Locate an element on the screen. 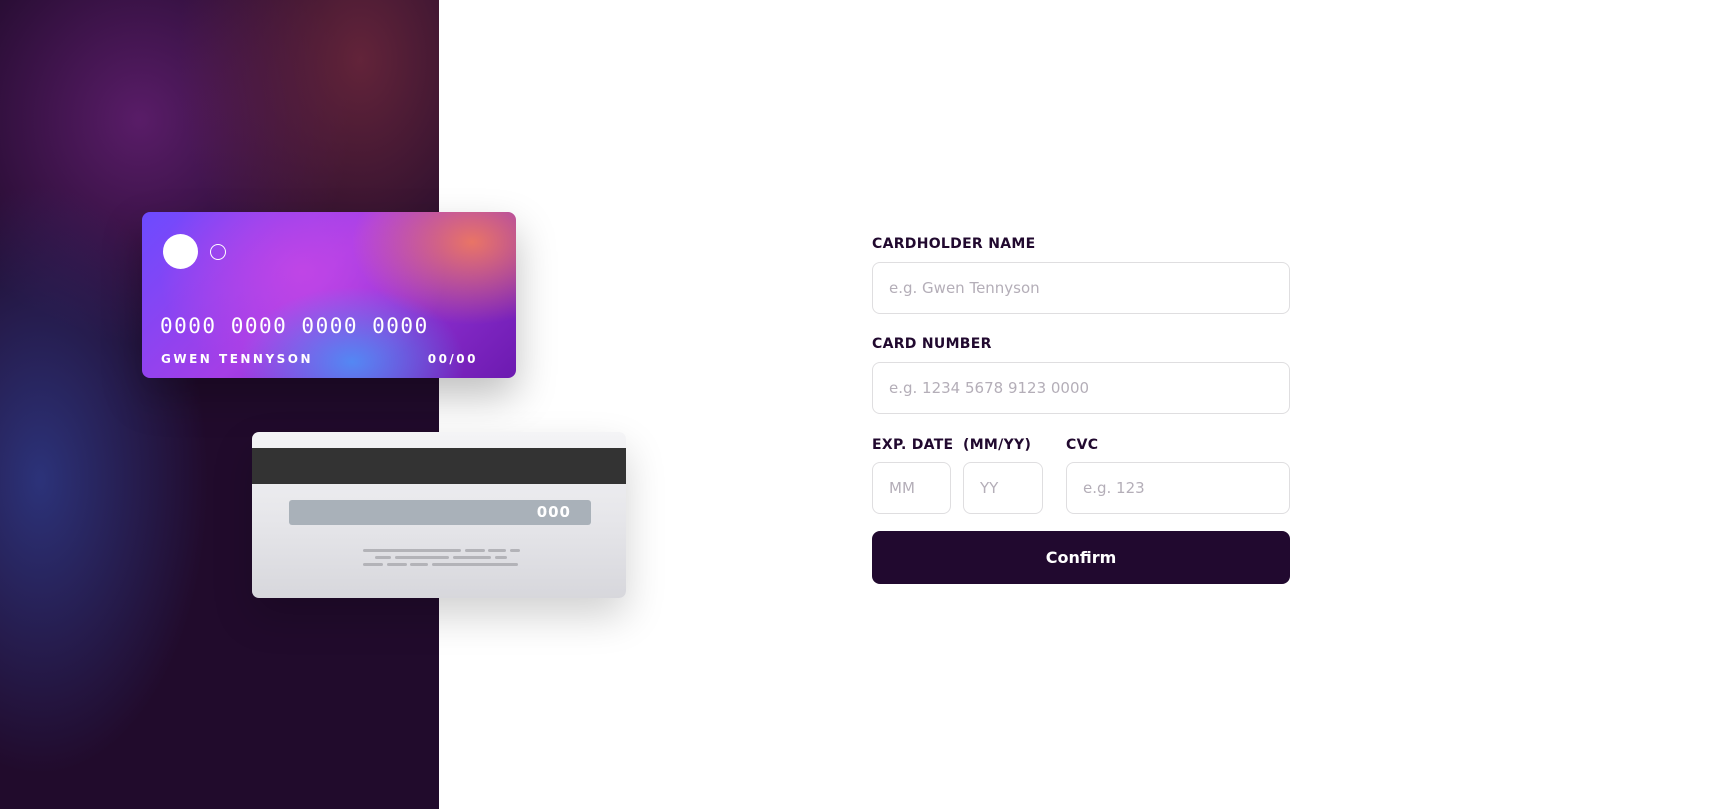  card-number-input is located at coordinates (1081, 388).